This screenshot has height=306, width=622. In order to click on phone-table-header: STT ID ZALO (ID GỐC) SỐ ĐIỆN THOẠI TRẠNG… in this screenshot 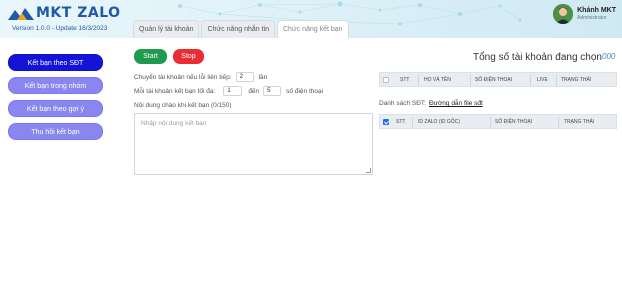, I will do `click(498, 121)`.